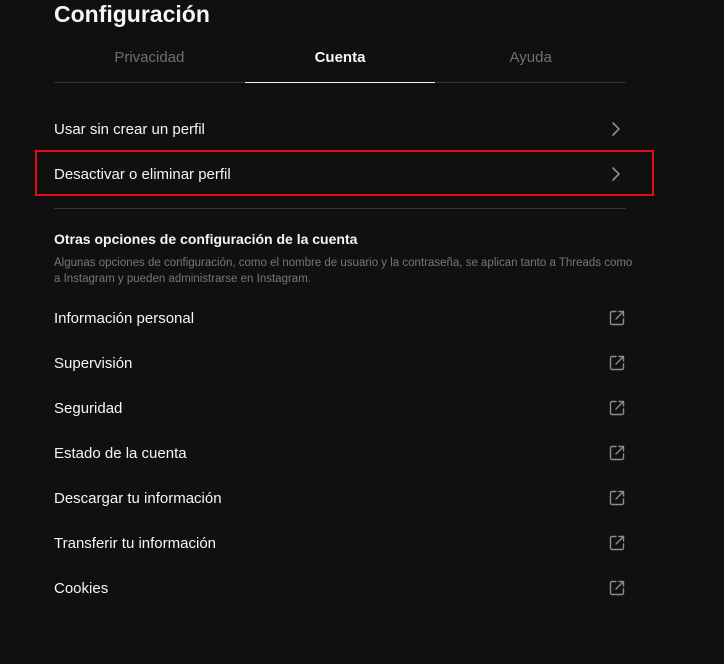 This screenshot has height=664, width=724. I want to click on tab-cuenta: Cuenta, so click(340, 61).